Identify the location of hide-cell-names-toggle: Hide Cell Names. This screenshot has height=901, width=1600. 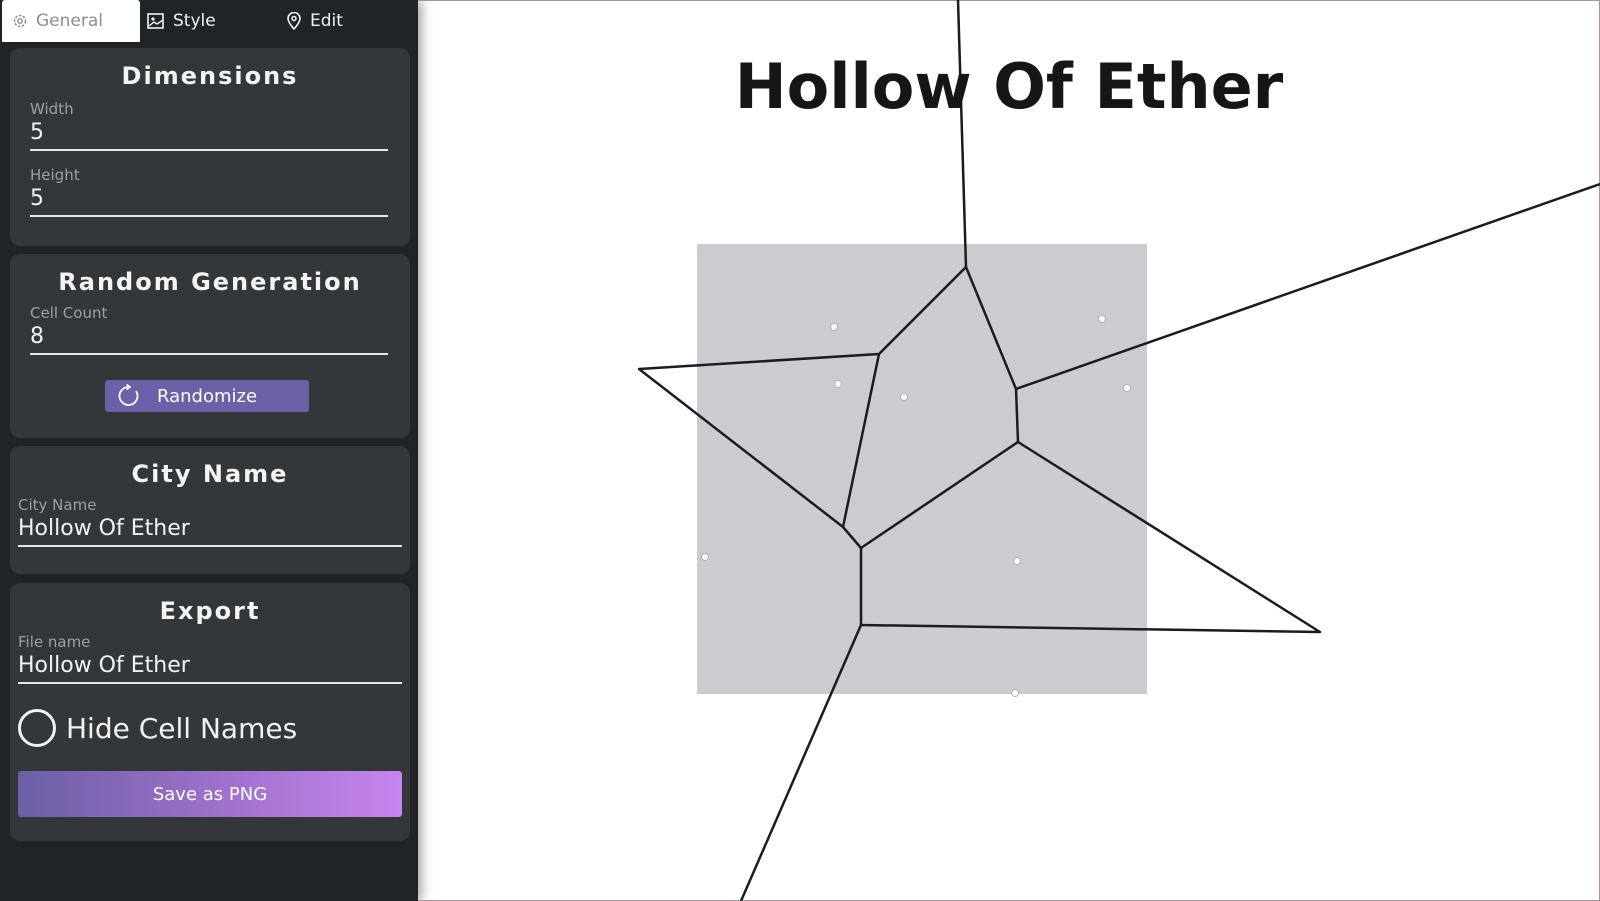
(157, 728).